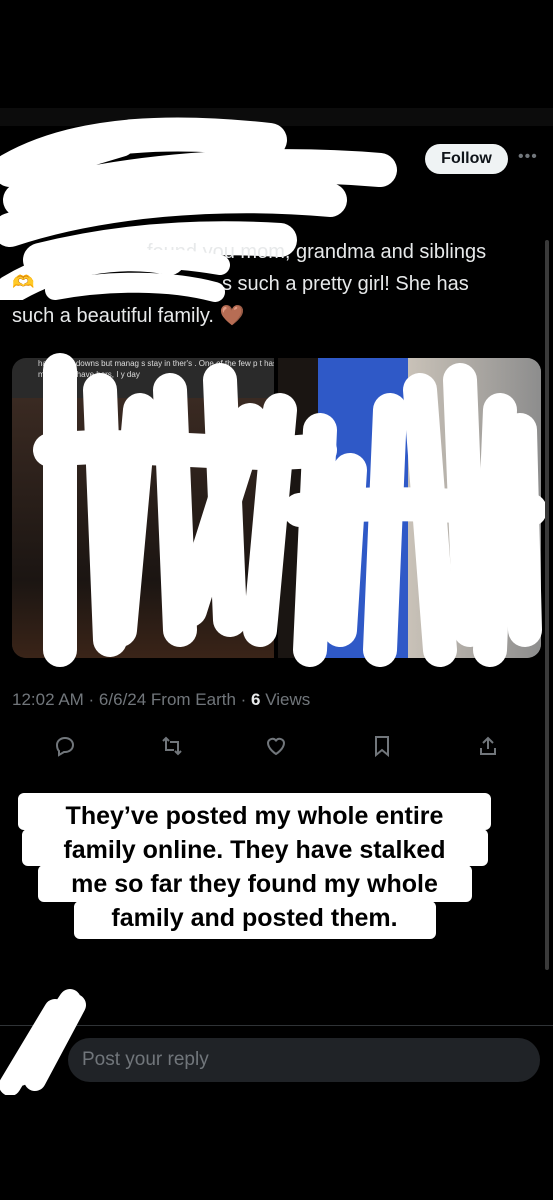  Describe the element at coordinates (530, 158) in the screenshot. I see `more-horizontal-icon: •••` at that location.